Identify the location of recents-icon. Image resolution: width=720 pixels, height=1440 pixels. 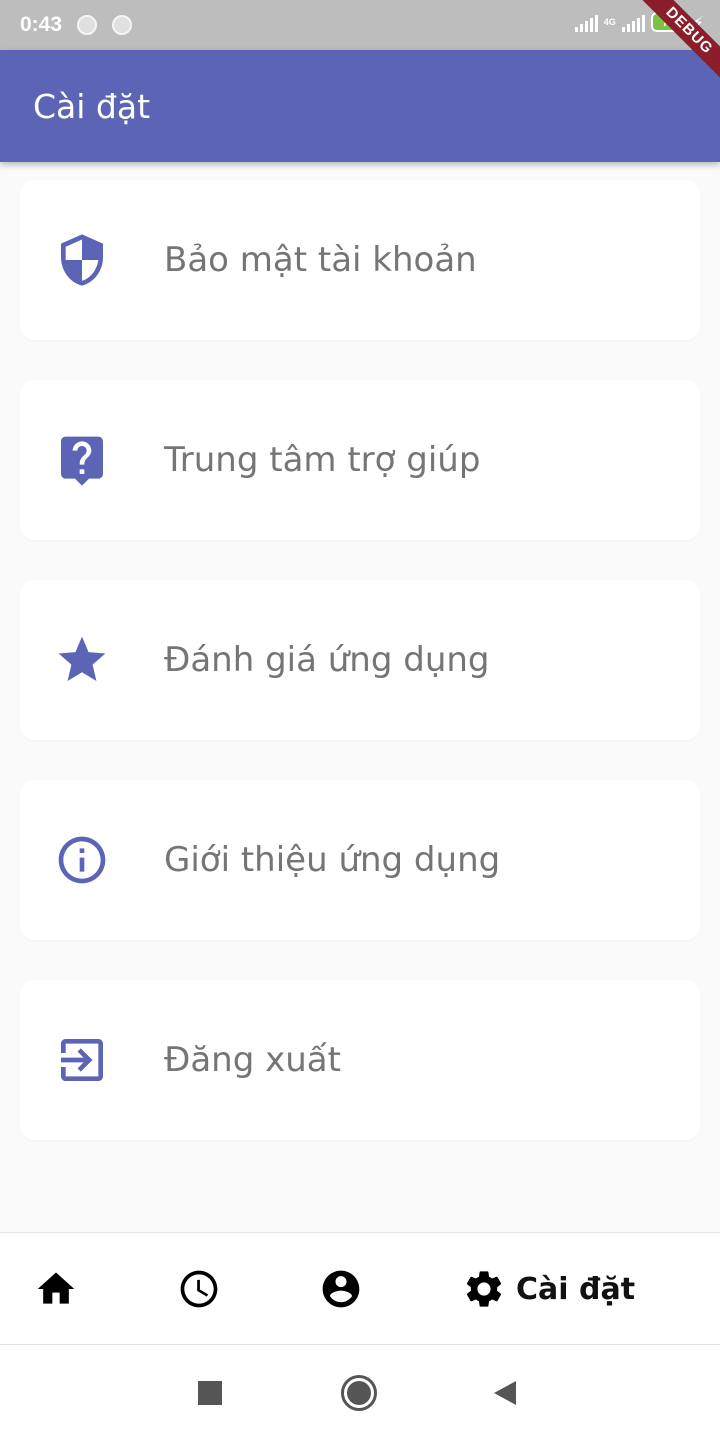
(210, 1393).